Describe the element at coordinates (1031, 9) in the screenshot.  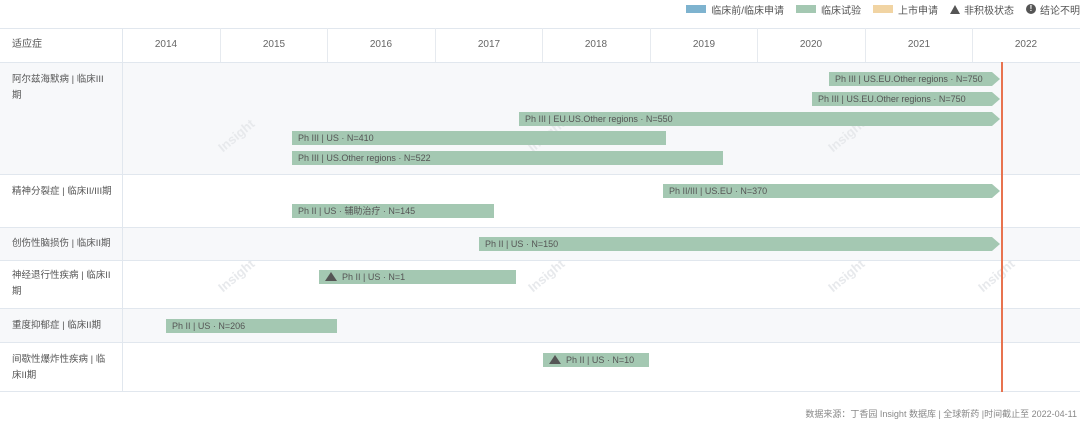
I see `info-icon: !` at that location.